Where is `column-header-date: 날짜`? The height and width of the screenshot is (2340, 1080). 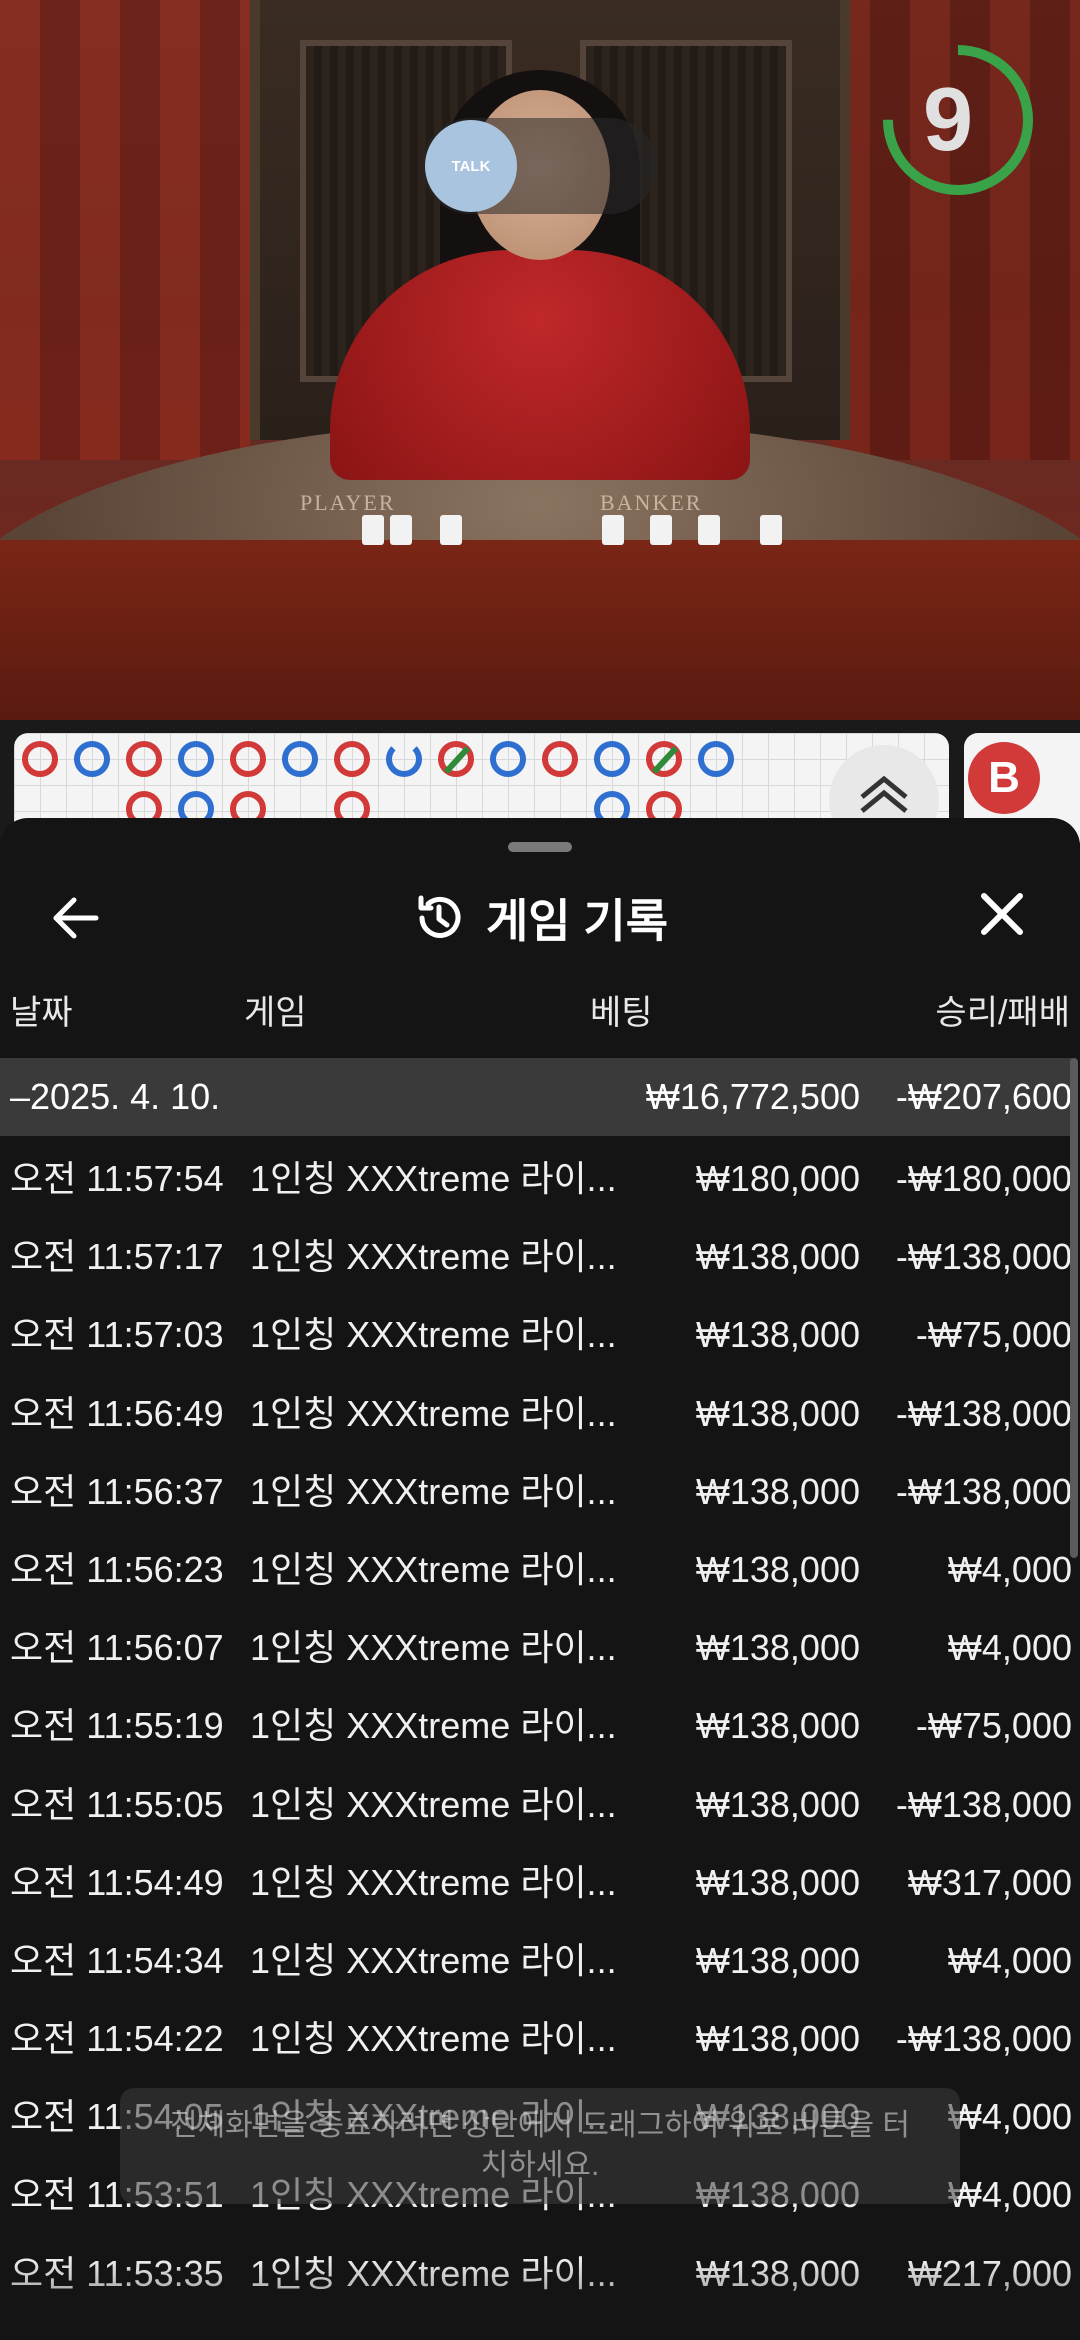
column-header-date: 날짜 is located at coordinates (41, 1013).